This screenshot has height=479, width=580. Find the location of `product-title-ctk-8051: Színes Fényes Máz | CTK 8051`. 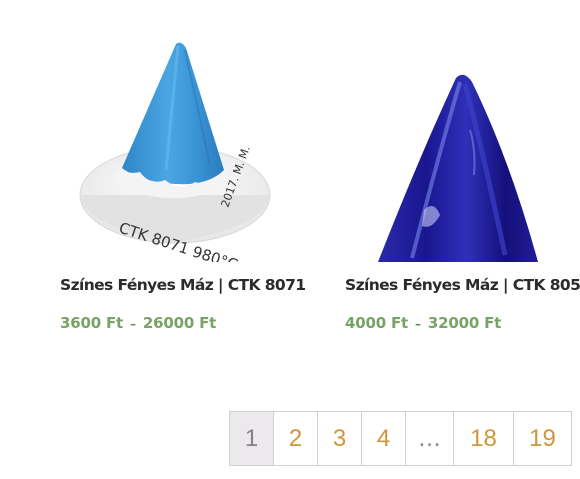

product-title-ctk-8051: Színes Fényes Máz | CTK 8051 is located at coordinates (462, 285).